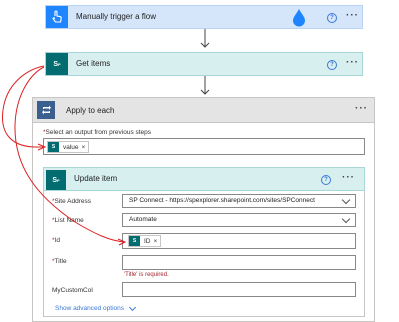 This screenshot has width=399, height=322. Describe the element at coordinates (239, 220) in the screenshot. I see `list-name-dropdown: Automate` at that location.